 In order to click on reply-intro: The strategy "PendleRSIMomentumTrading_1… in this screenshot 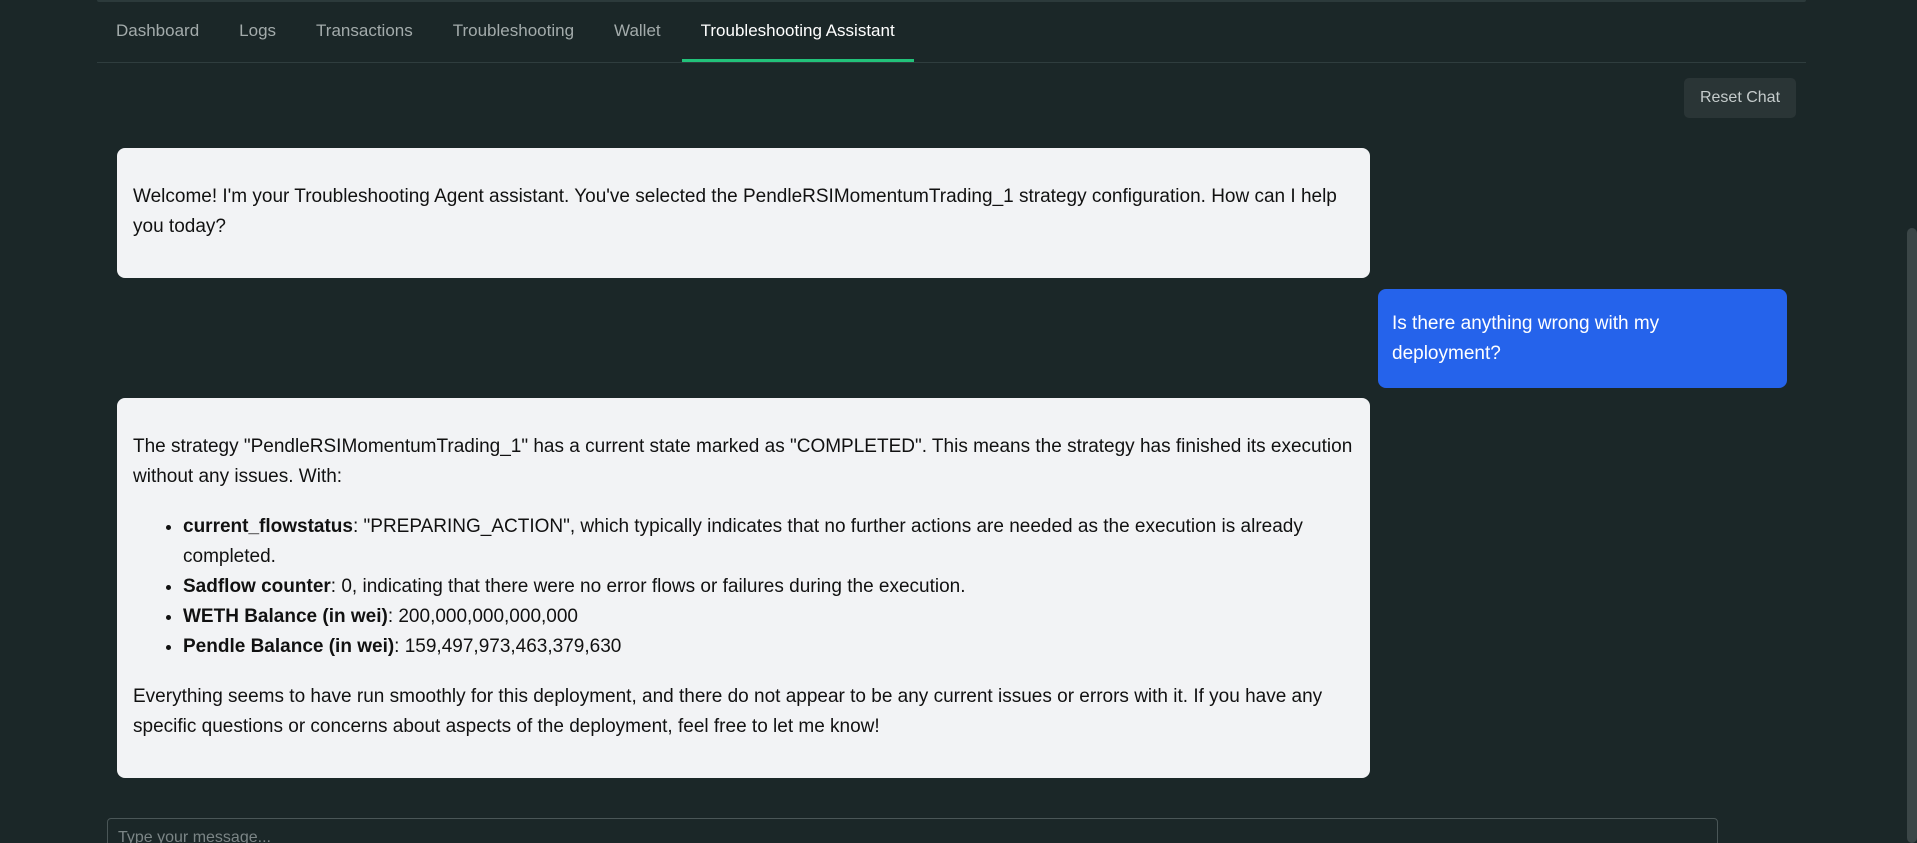, I will do `click(743, 461)`.